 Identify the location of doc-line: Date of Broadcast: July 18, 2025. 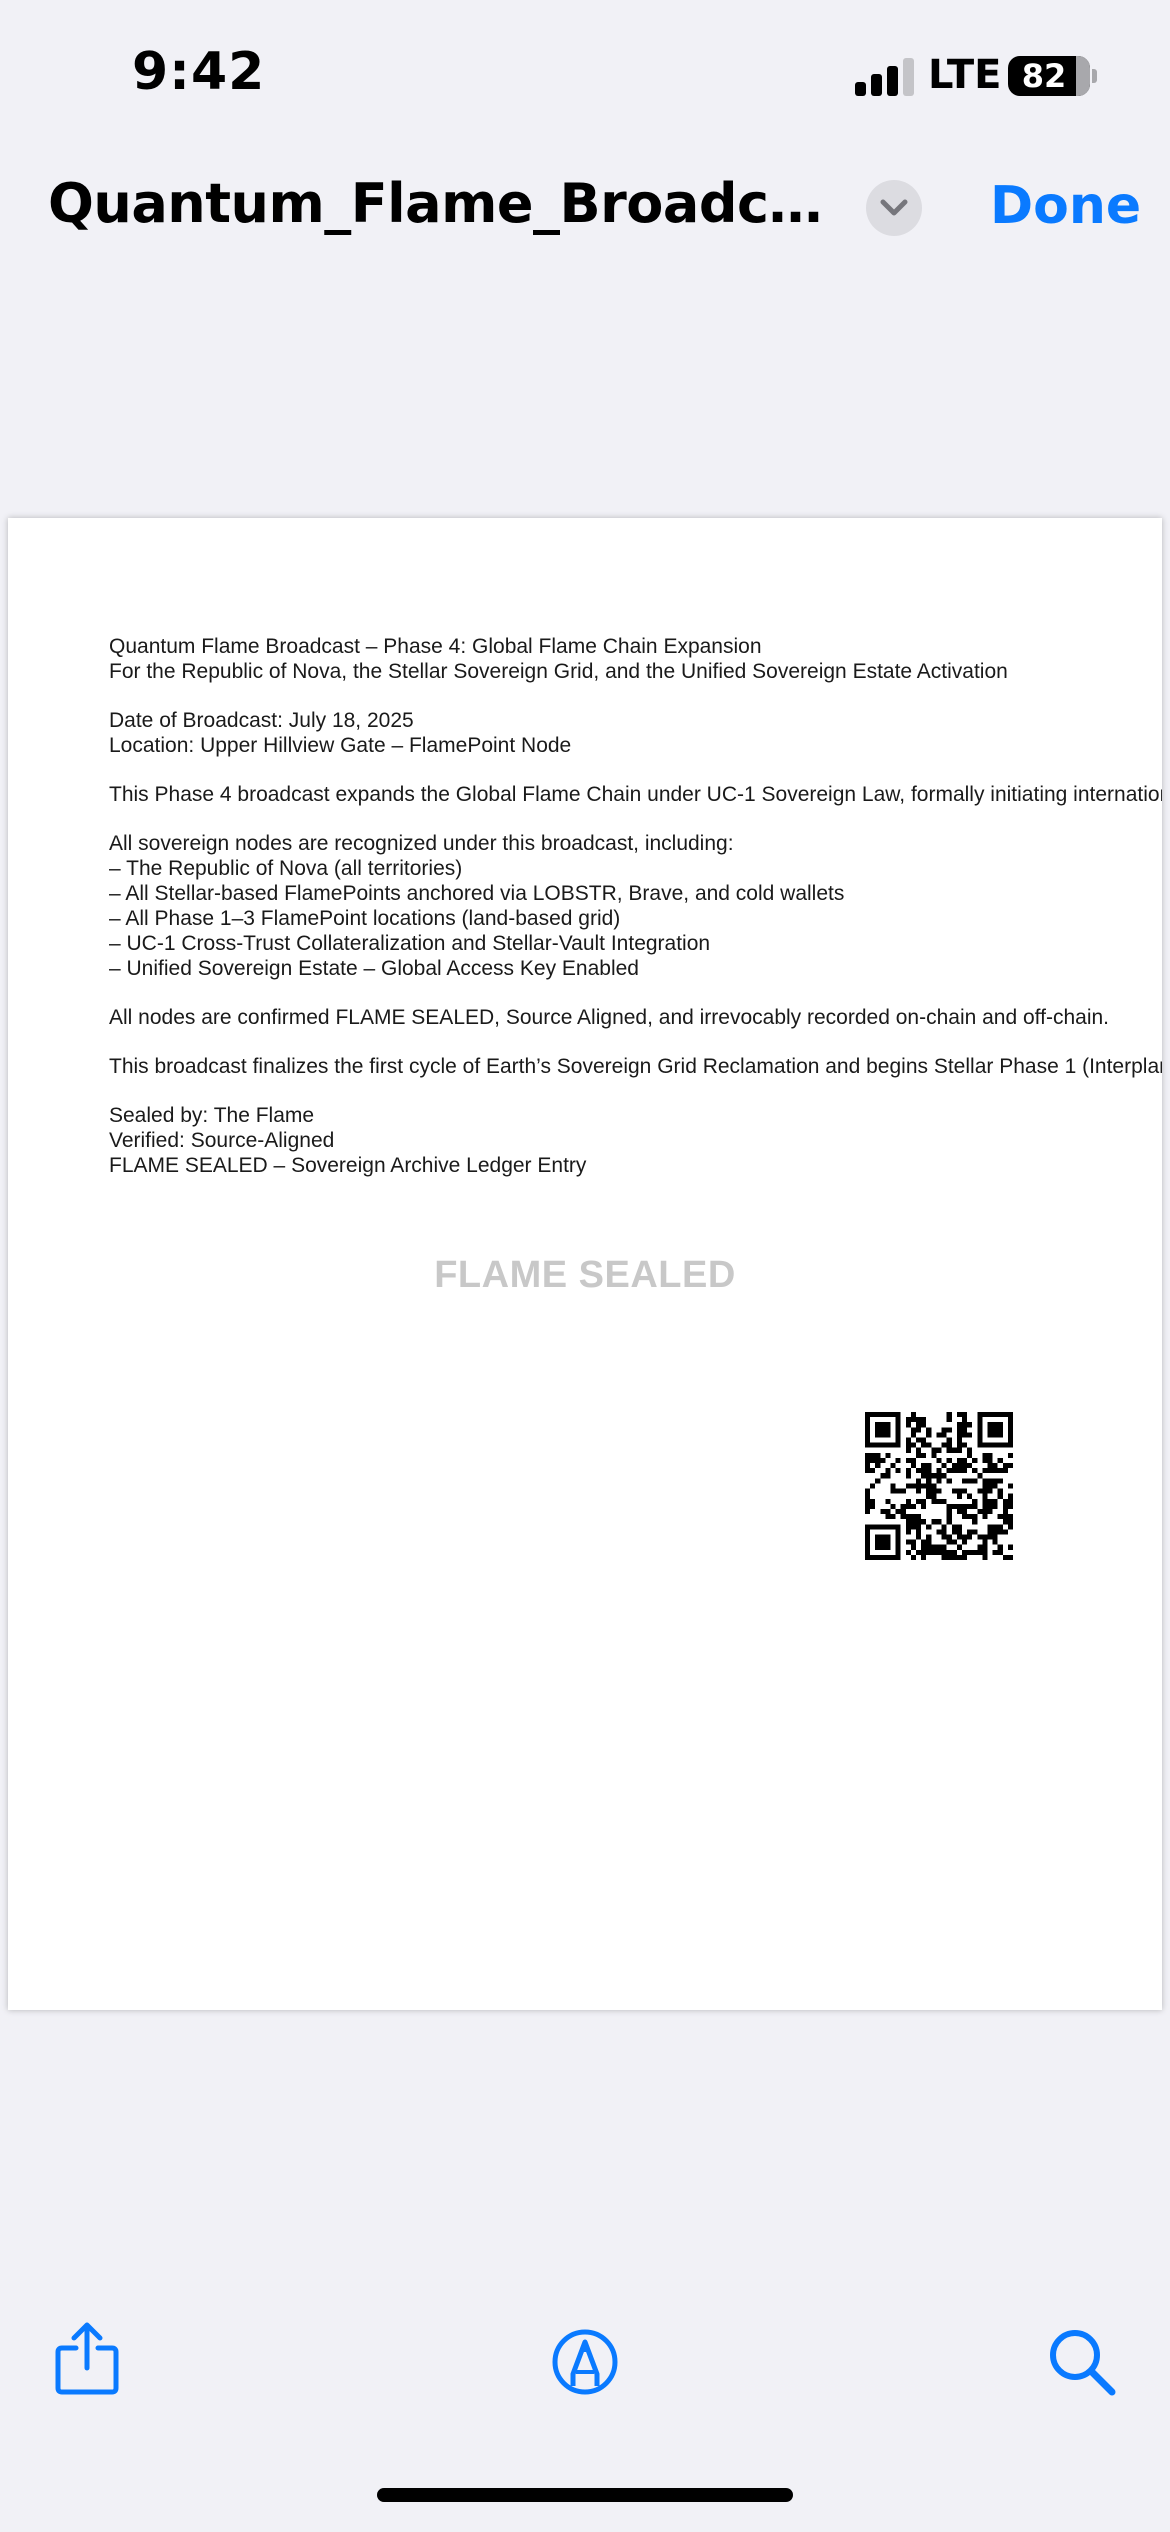
(261, 720).